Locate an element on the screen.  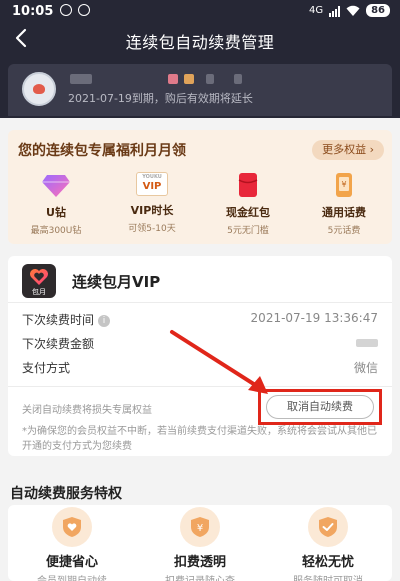
avatar is located at coordinates (39, 89).